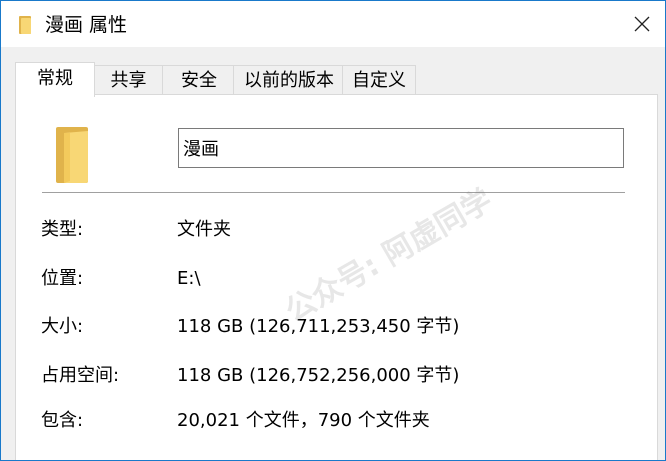 This screenshot has width=666, height=461. I want to click on size-label: 大小:, so click(62, 326).